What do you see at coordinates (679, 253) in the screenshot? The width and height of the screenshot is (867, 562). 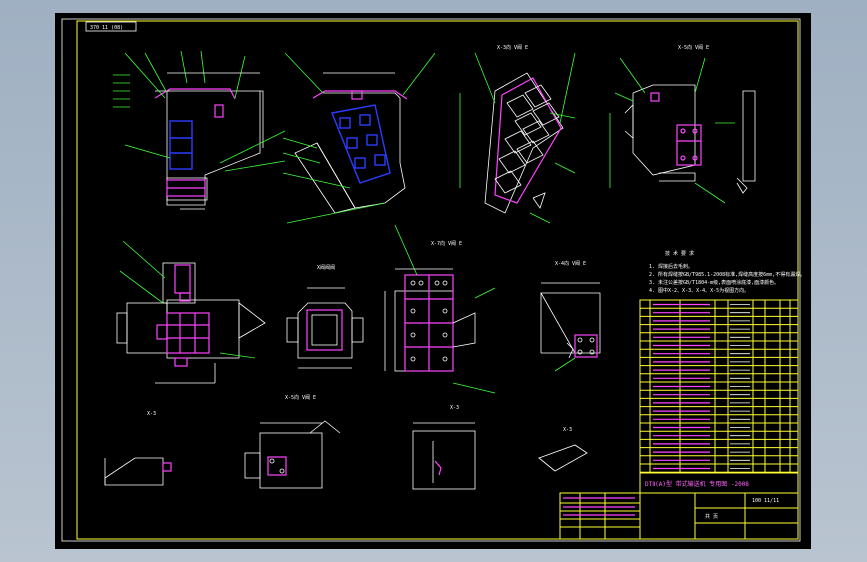 I see `notes-title: 技 术 要 求` at bounding box center [679, 253].